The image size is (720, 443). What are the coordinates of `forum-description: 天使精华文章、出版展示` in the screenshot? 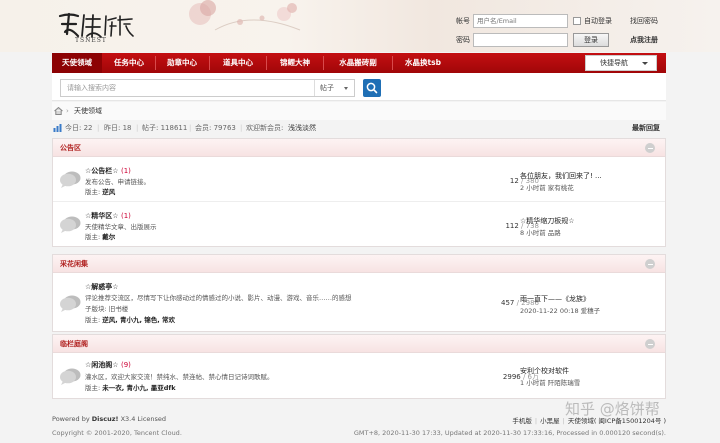 It's located at (121, 227).